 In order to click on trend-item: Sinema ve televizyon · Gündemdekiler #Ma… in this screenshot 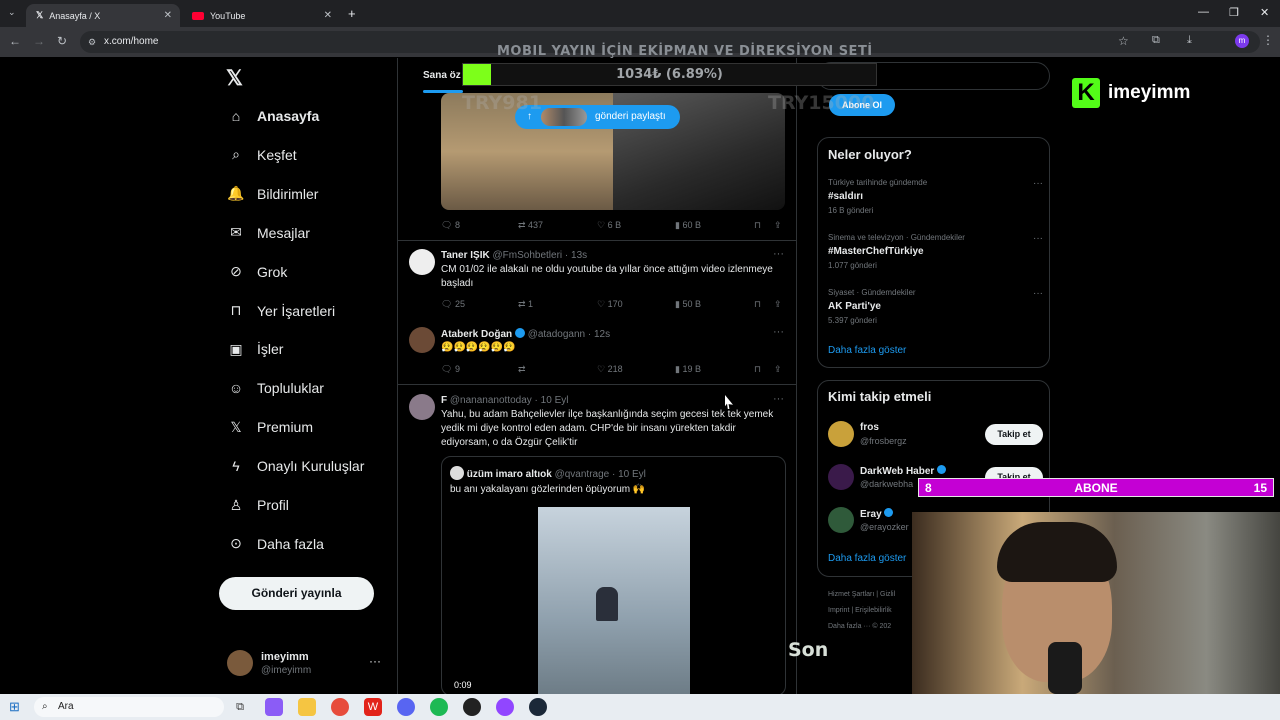, I will do `click(935, 251)`.